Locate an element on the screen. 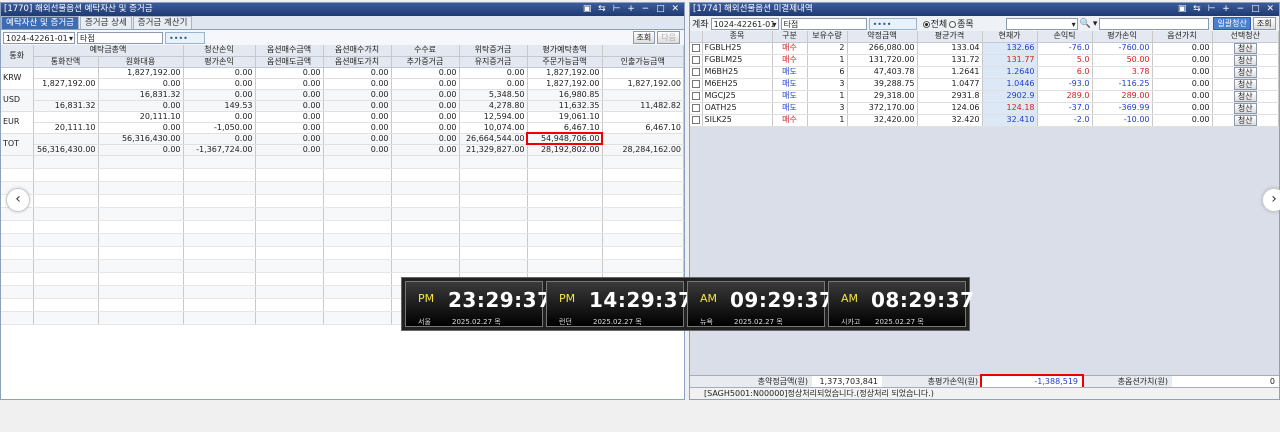  tab-deposit-margin: 예탁자산 및 증거금 is located at coordinates (40, 22).